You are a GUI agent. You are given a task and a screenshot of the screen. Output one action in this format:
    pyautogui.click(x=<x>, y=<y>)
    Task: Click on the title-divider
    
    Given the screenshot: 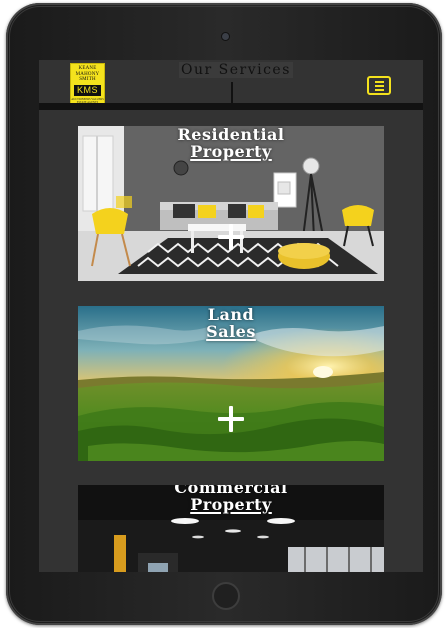 What is the action you would take?
    pyautogui.click(x=232, y=93)
    